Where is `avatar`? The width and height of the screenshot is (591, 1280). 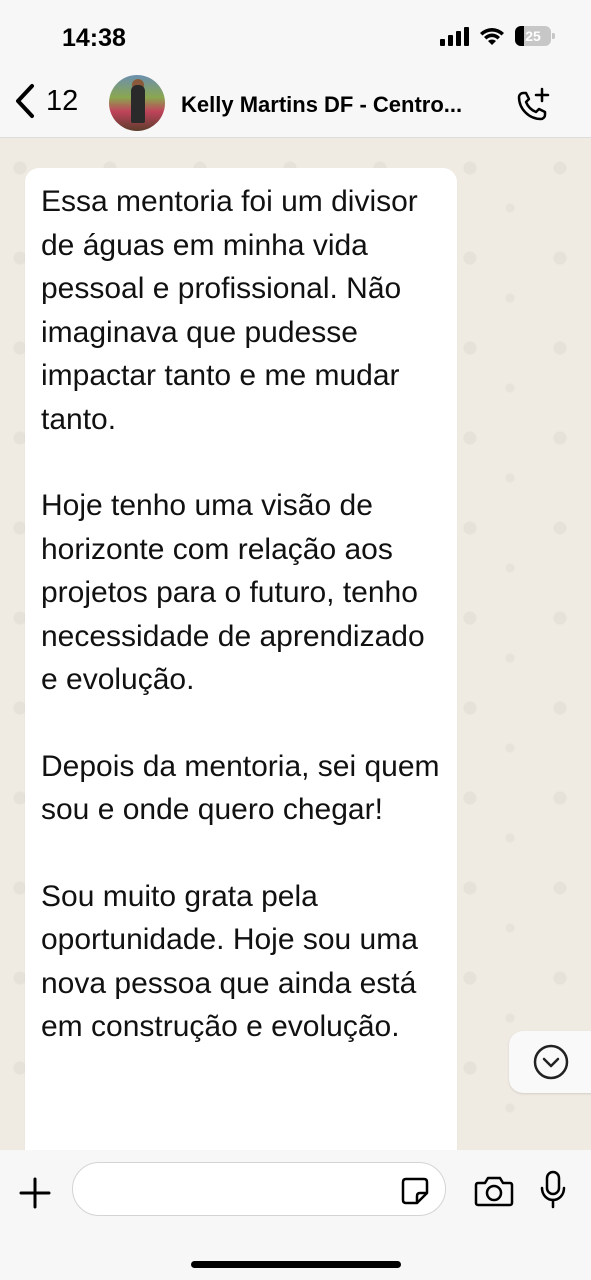 avatar is located at coordinates (137, 103).